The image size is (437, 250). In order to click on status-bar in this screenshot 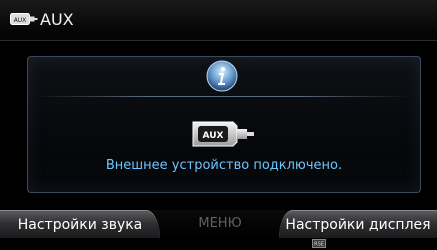, I will do `click(218, 244)`.